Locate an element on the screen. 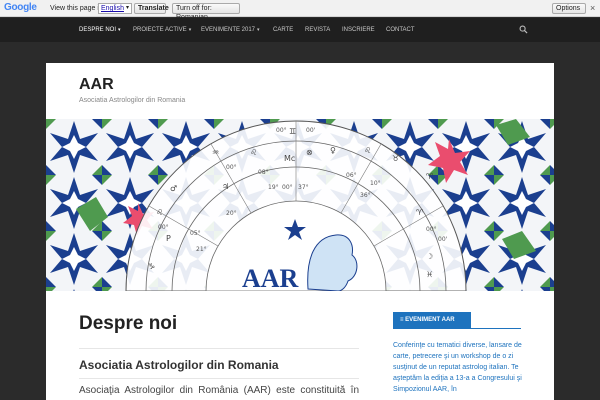 The image size is (600, 400). widget-divider is located at coordinates (457, 328).